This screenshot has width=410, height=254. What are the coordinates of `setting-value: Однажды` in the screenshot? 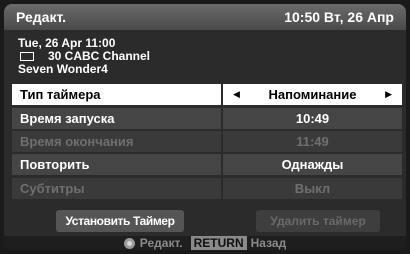 It's located at (312, 164).